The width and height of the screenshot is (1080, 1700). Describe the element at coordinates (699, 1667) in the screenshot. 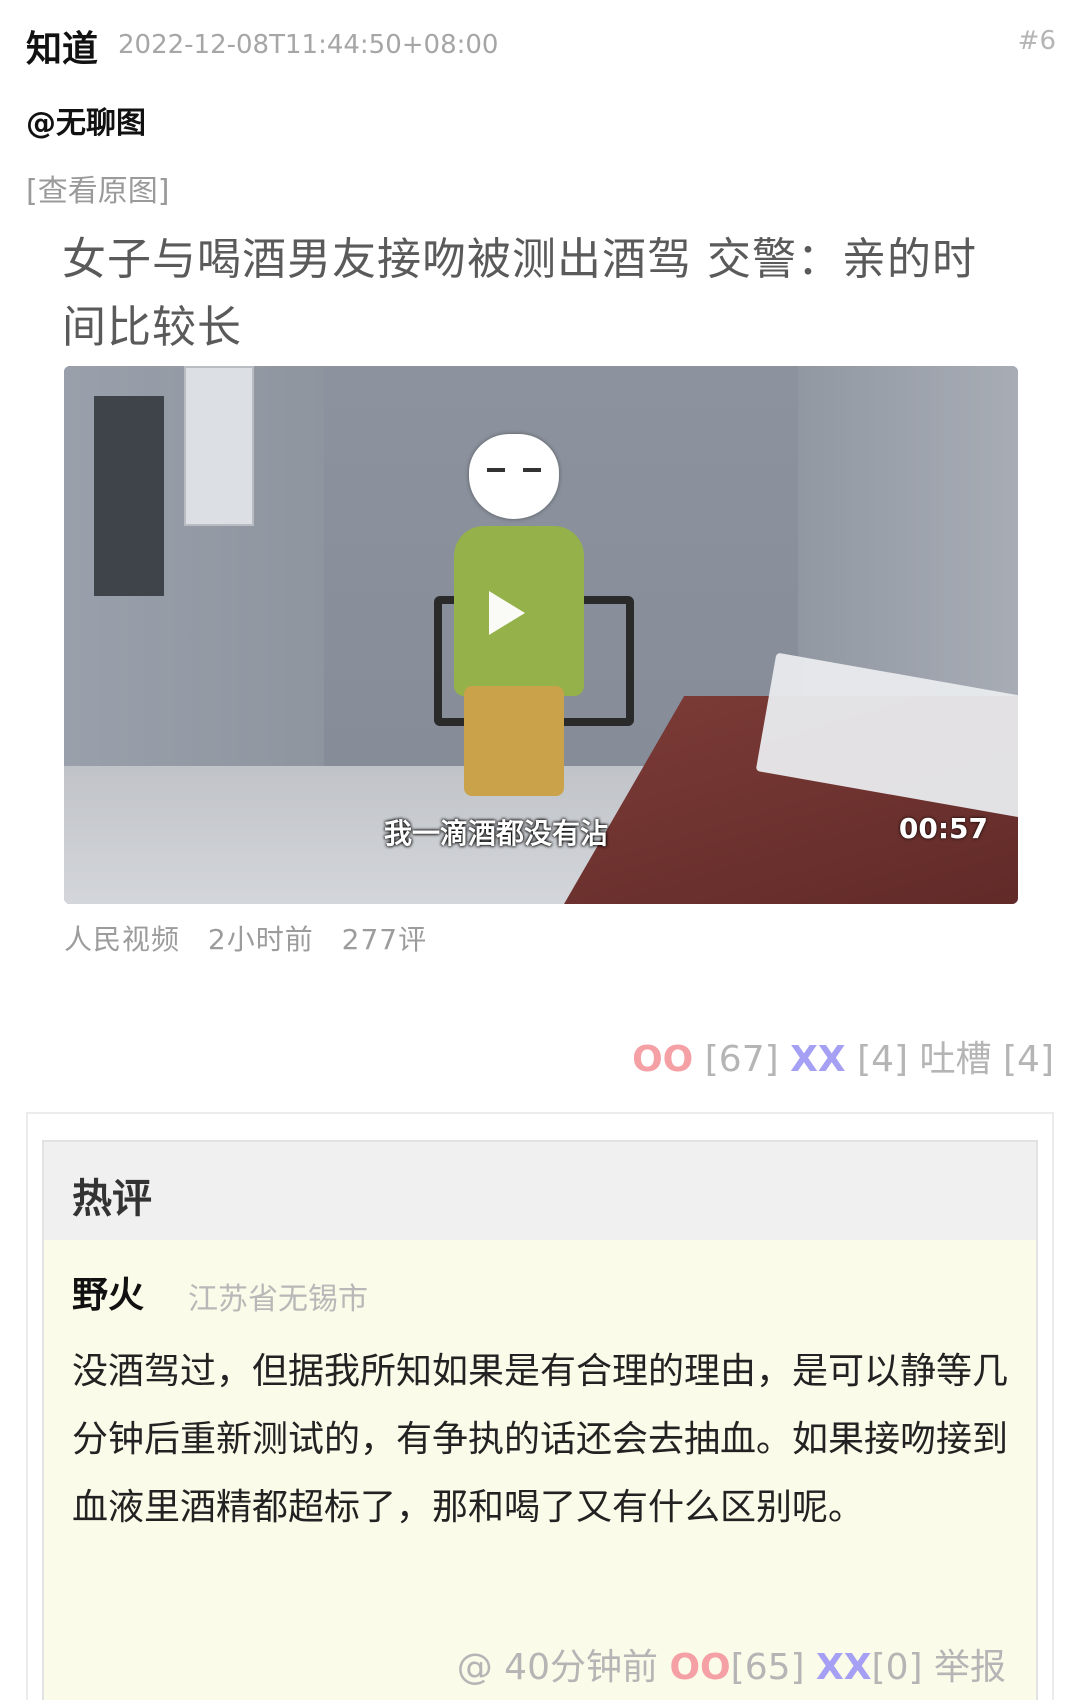

I see `comment-oo-button: OO` at that location.